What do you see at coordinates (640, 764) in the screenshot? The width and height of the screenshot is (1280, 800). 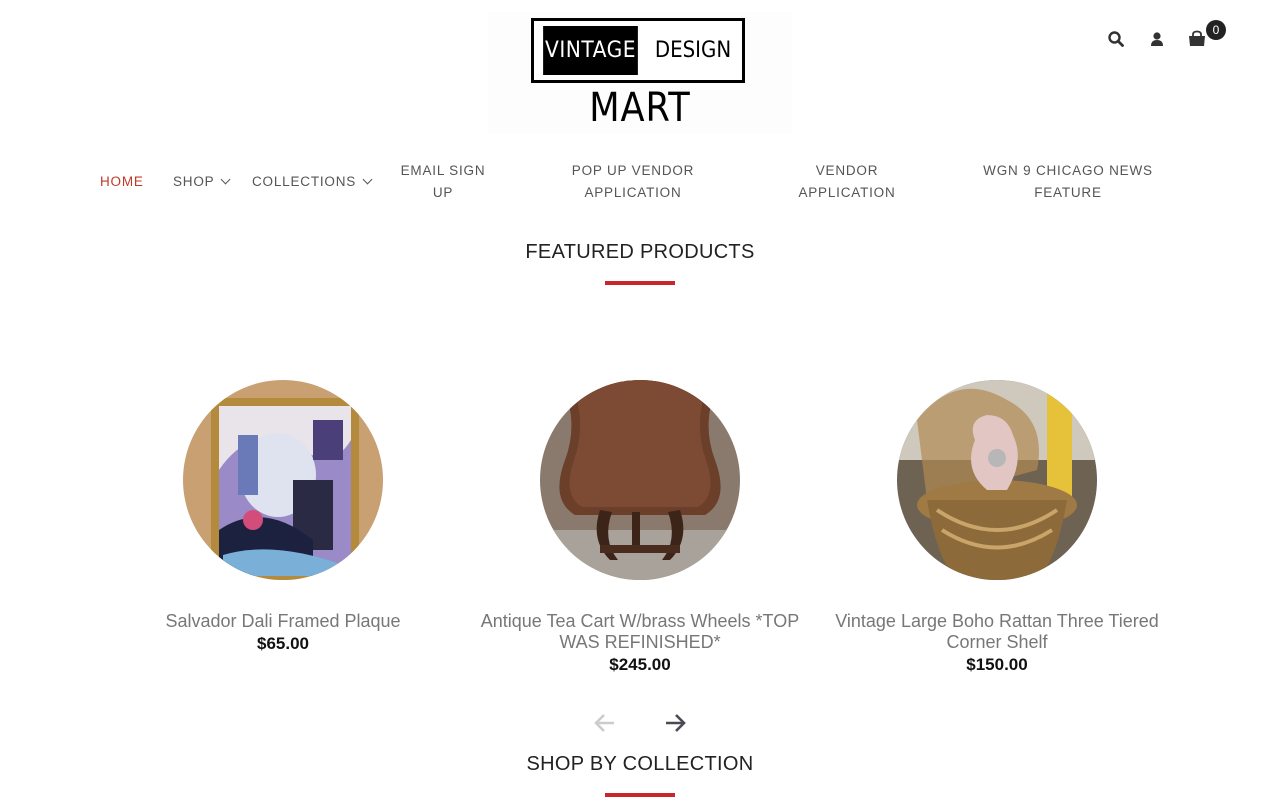 I see `shop-by-collection-heading: SHOP BY COLLECTION` at bounding box center [640, 764].